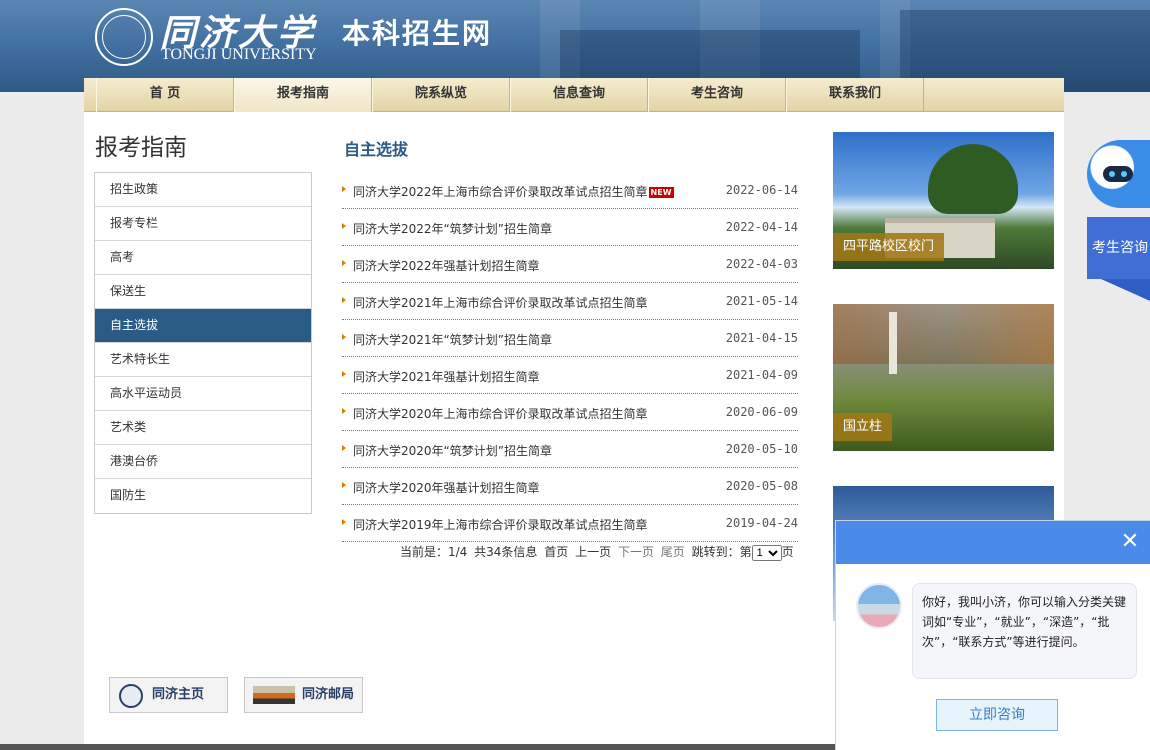 The width and height of the screenshot is (1150, 750). I want to click on nav-item-contact: 联系我们, so click(855, 95).